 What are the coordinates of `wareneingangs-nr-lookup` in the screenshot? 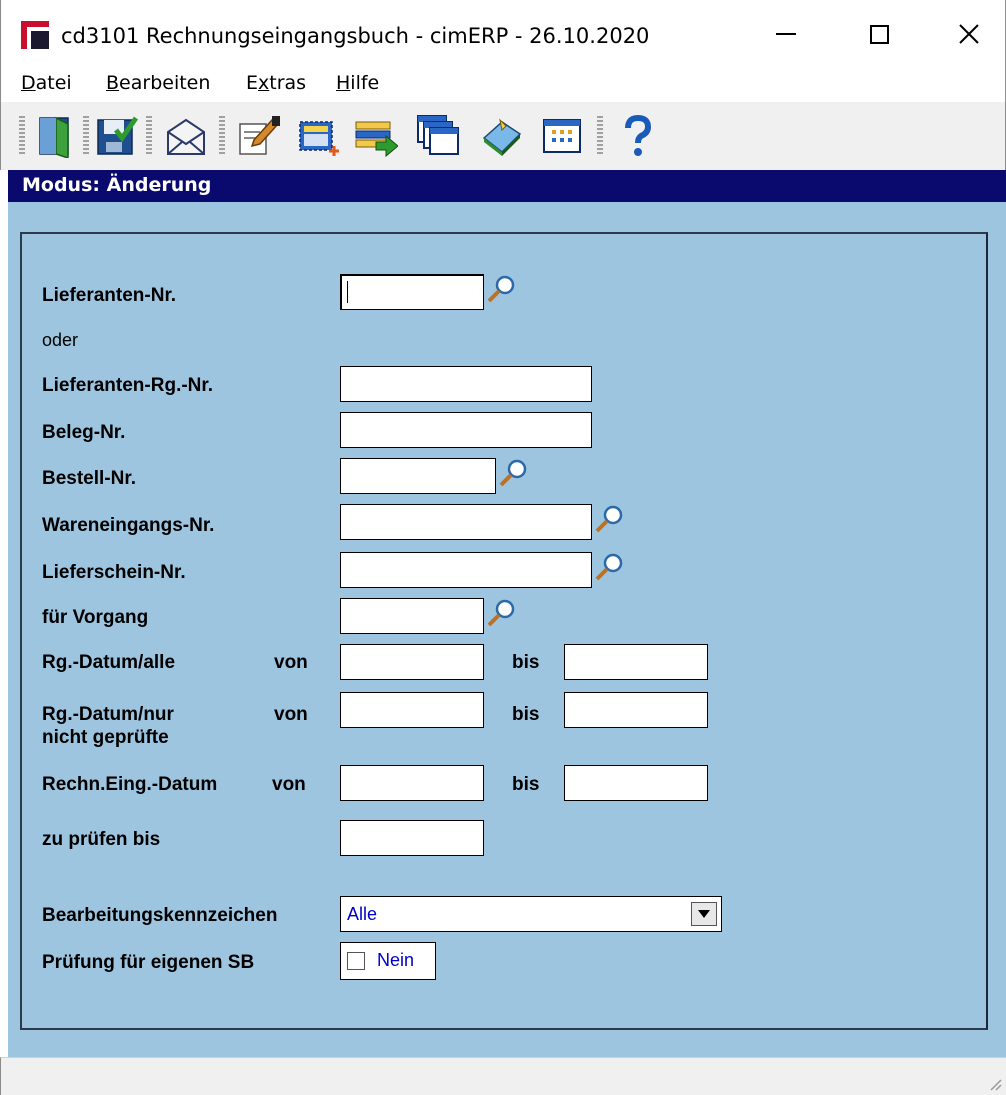 It's located at (609, 519).